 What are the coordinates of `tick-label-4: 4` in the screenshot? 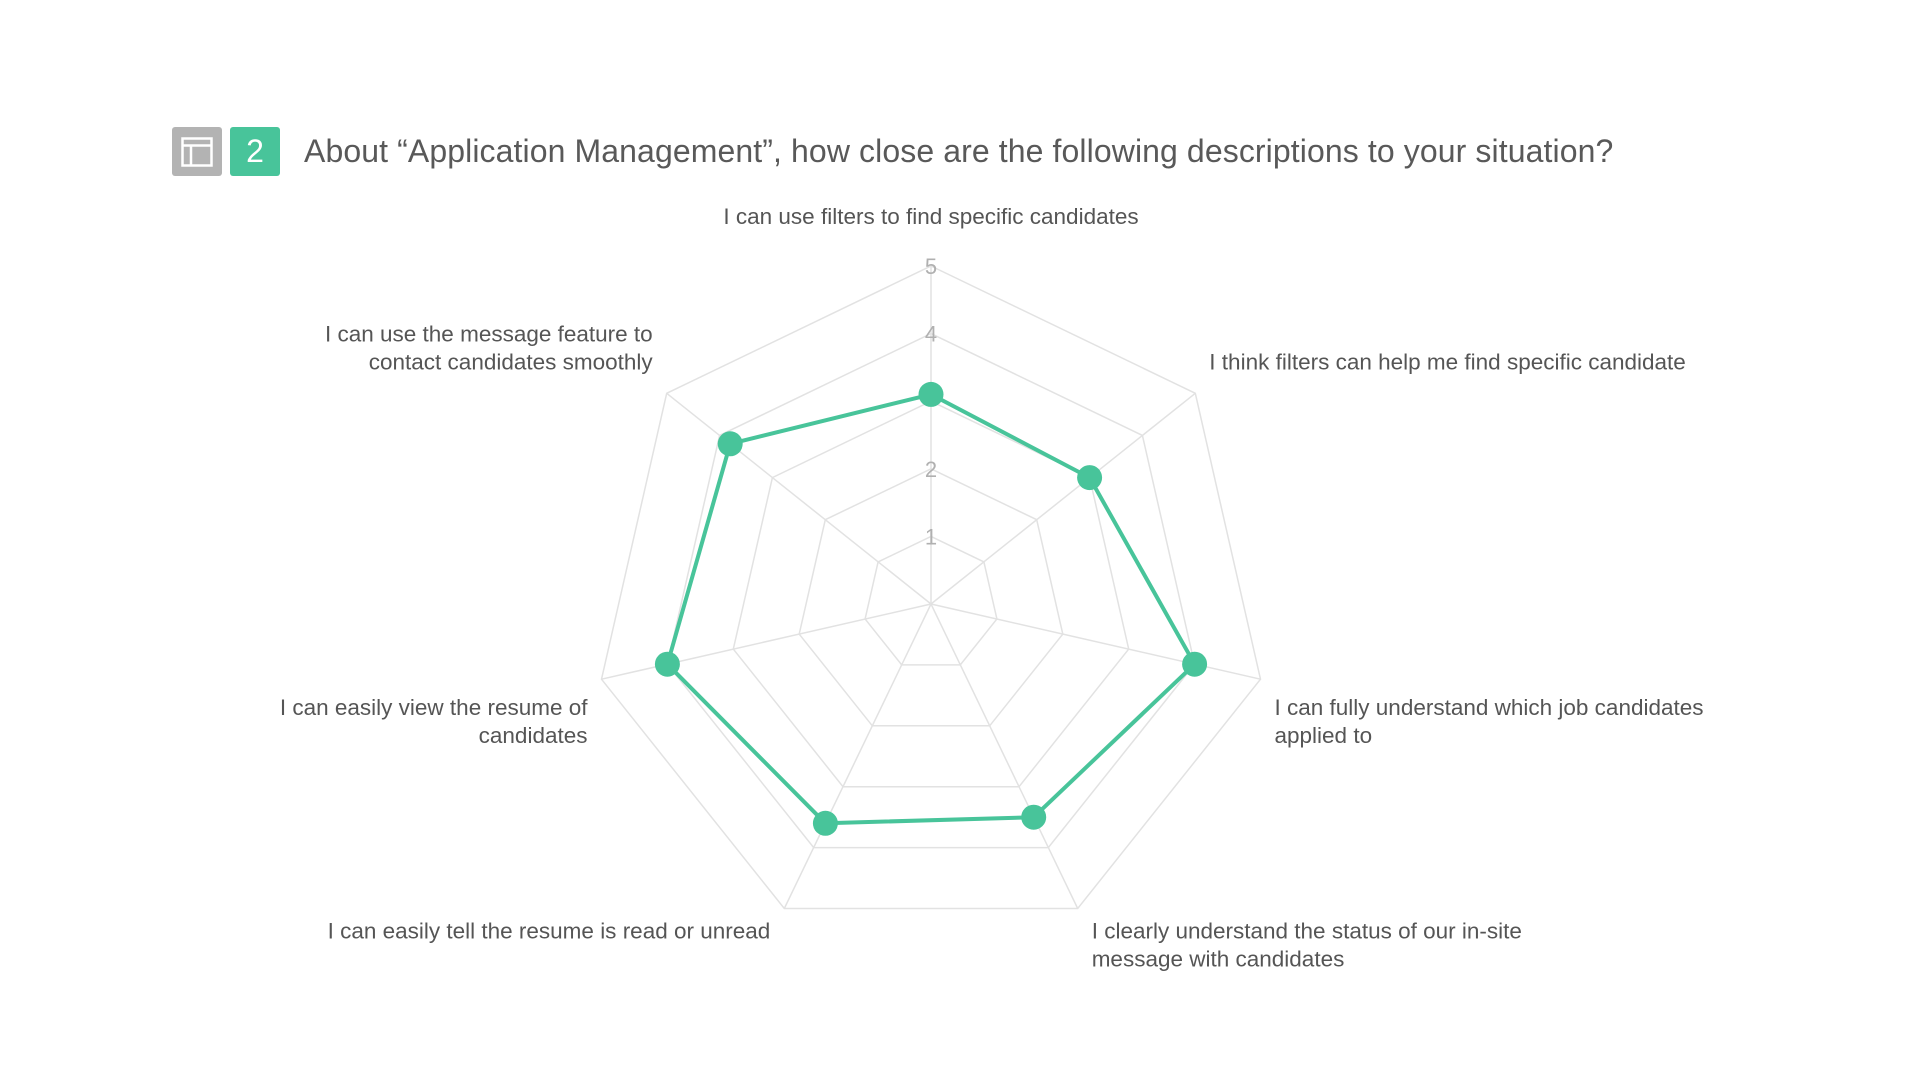 It's located at (931, 334).